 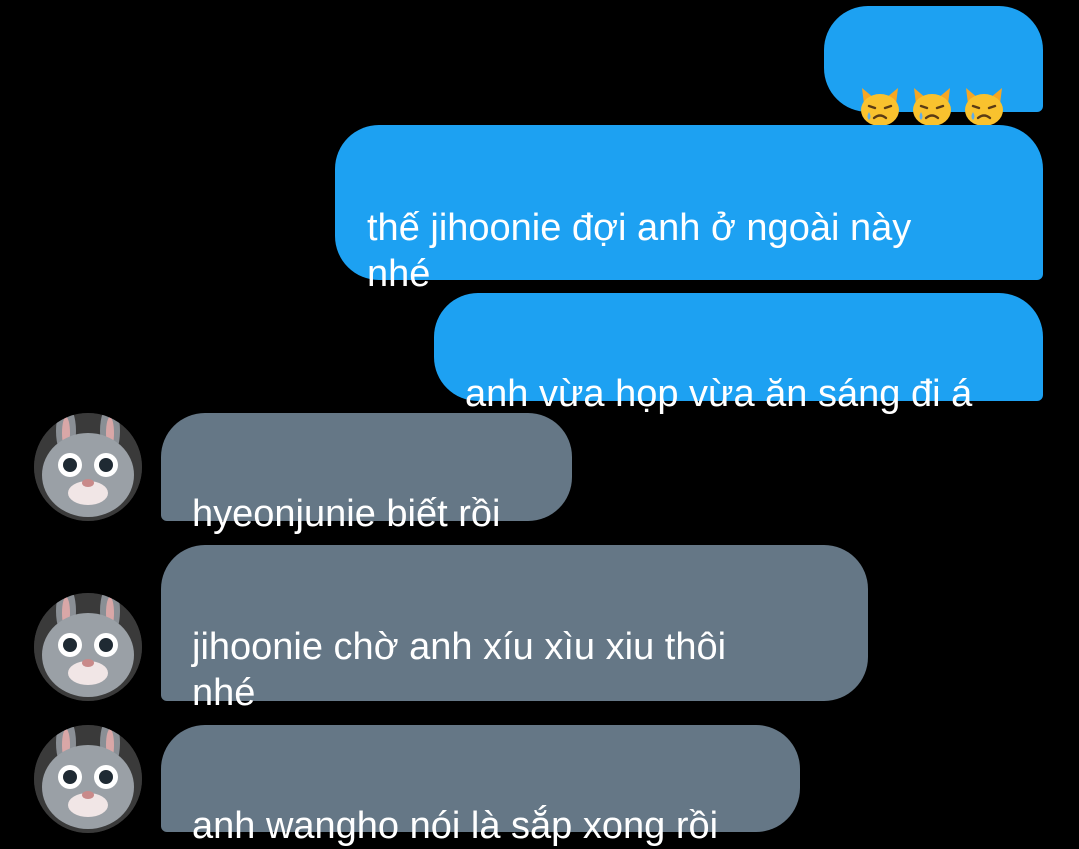 I want to click on message-bubble-outgoing-3: anh vừa họp vừa ăn sáng đi á, so click(x=738, y=354).